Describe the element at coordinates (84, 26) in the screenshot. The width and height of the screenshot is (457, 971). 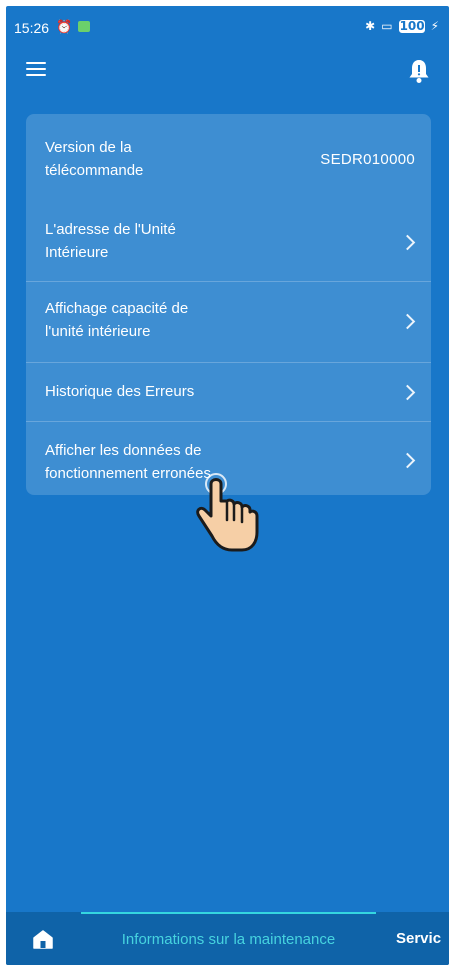
I see `message-icon` at that location.